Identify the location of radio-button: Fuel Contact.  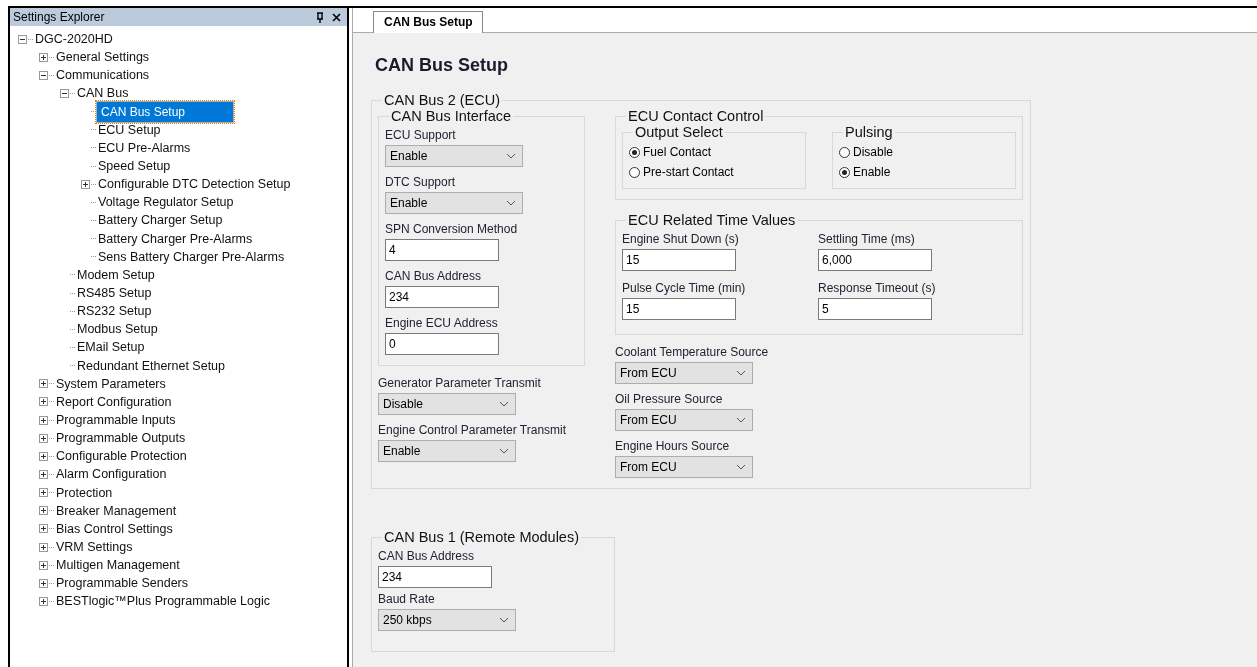
(714, 152).